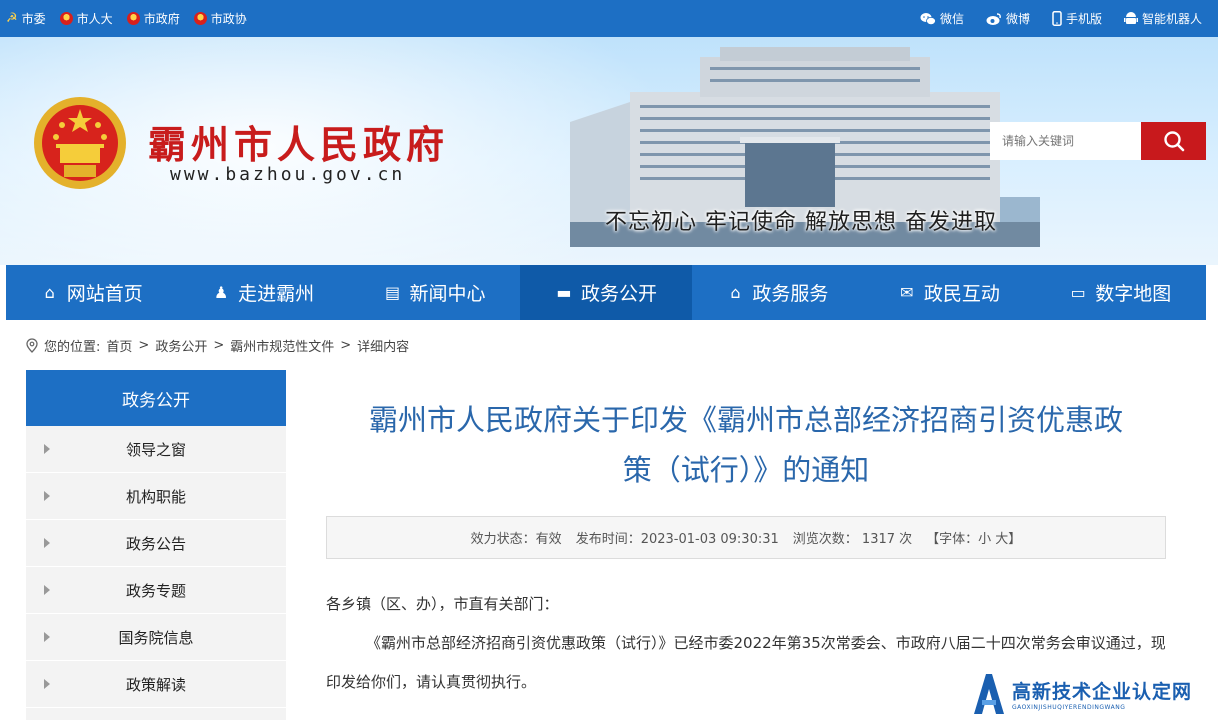 The image size is (1218, 720). I want to click on cppcc-emblem-icon, so click(200, 18).